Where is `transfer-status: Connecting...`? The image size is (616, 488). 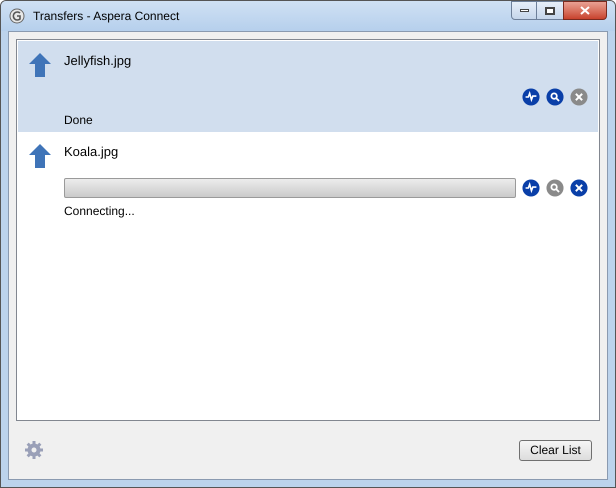
transfer-status: Connecting... is located at coordinates (100, 211).